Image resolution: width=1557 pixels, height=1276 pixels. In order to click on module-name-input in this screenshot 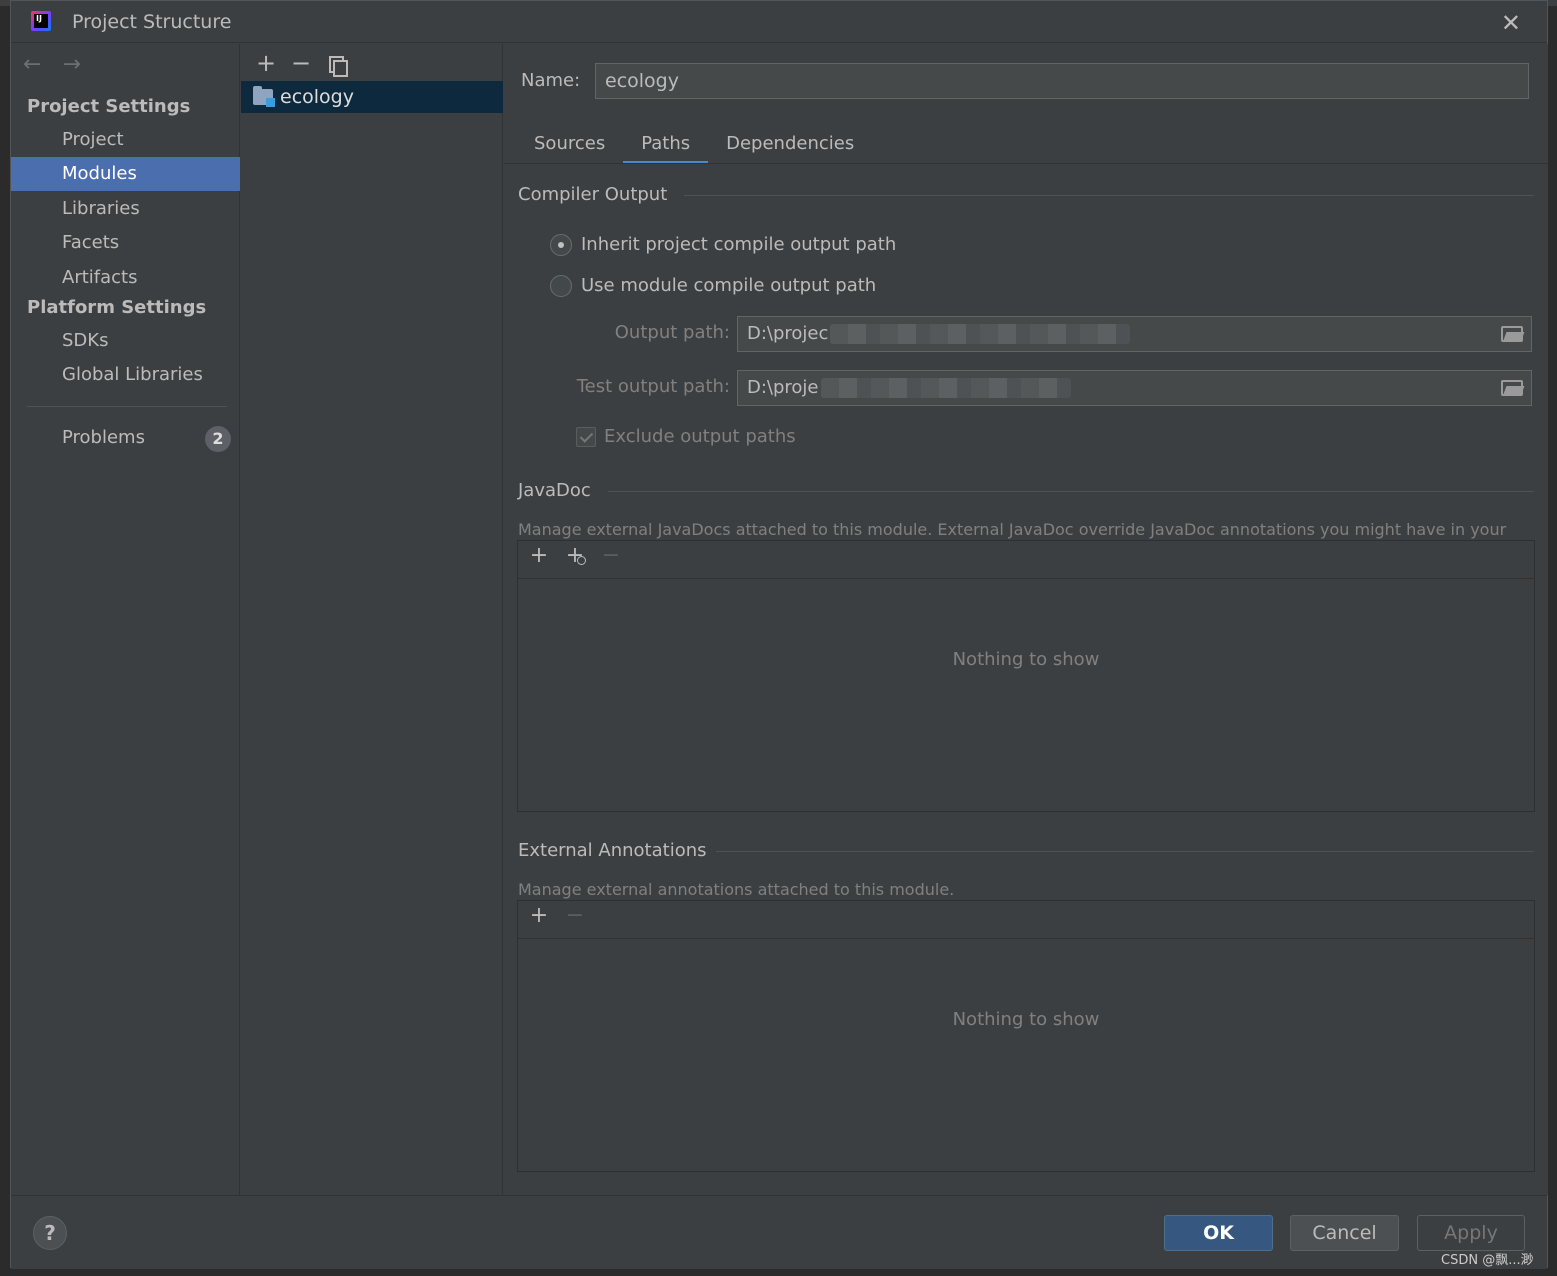, I will do `click(1062, 81)`.